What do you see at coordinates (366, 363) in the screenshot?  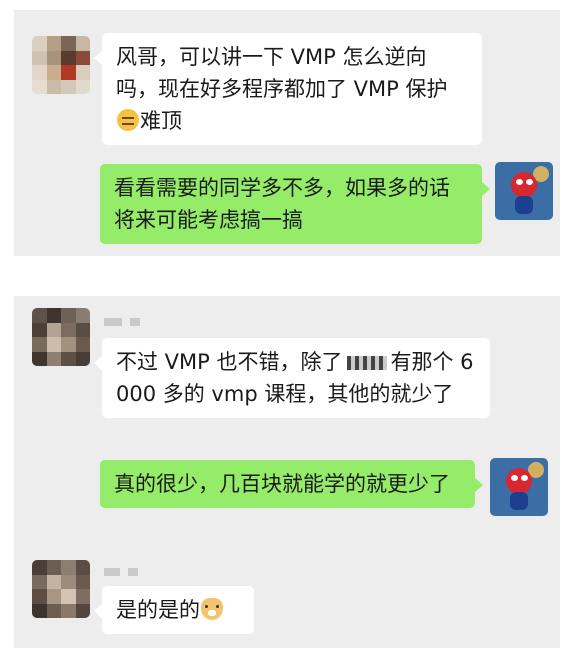 I see `redacted-name` at bounding box center [366, 363].